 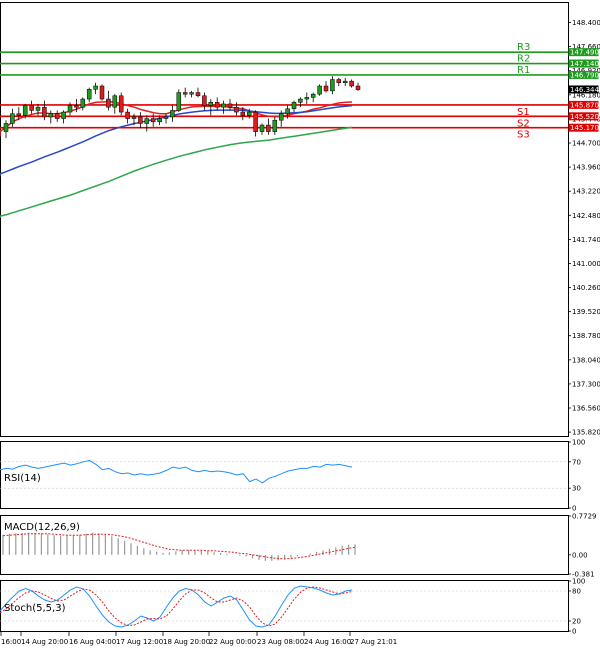 What do you see at coordinates (586, 143) in the screenshot?
I see `price-tick-label: 144.700` at bounding box center [586, 143].